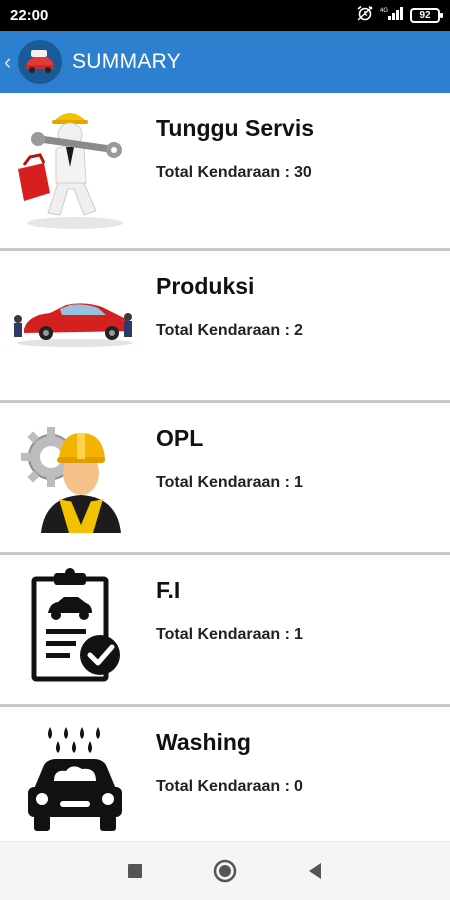 This screenshot has width=450, height=900. What do you see at coordinates (384, 11) in the screenshot?
I see `svg-text: 4G` at bounding box center [384, 11].